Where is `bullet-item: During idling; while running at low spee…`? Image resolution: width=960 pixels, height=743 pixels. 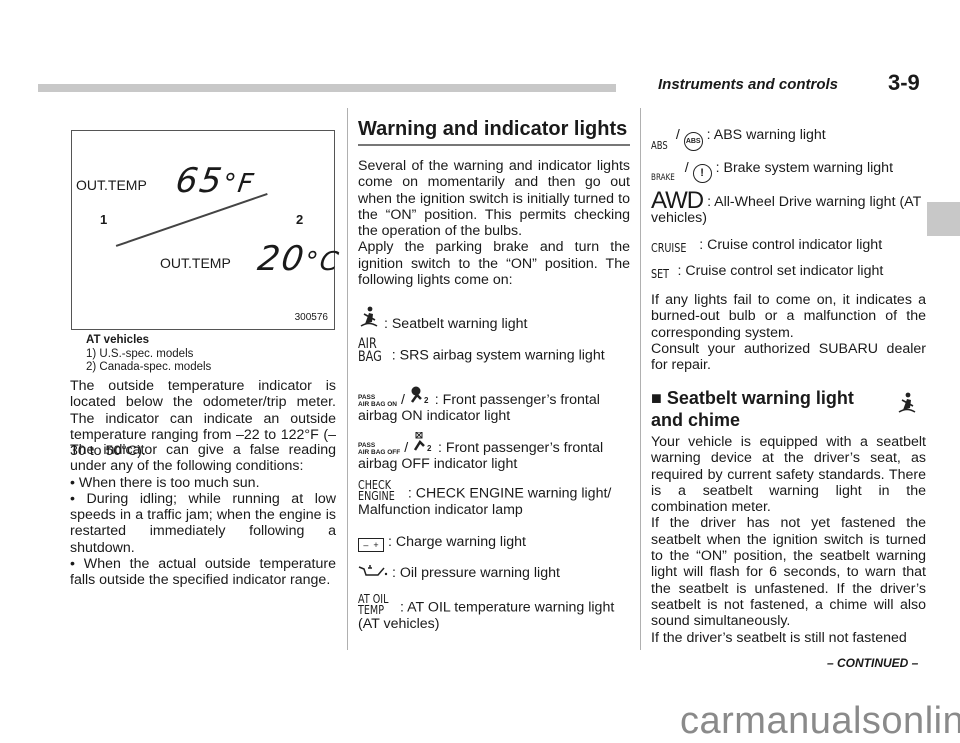 bullet-item: During idling; while running at low spee… is located at coordinates (203, 523).